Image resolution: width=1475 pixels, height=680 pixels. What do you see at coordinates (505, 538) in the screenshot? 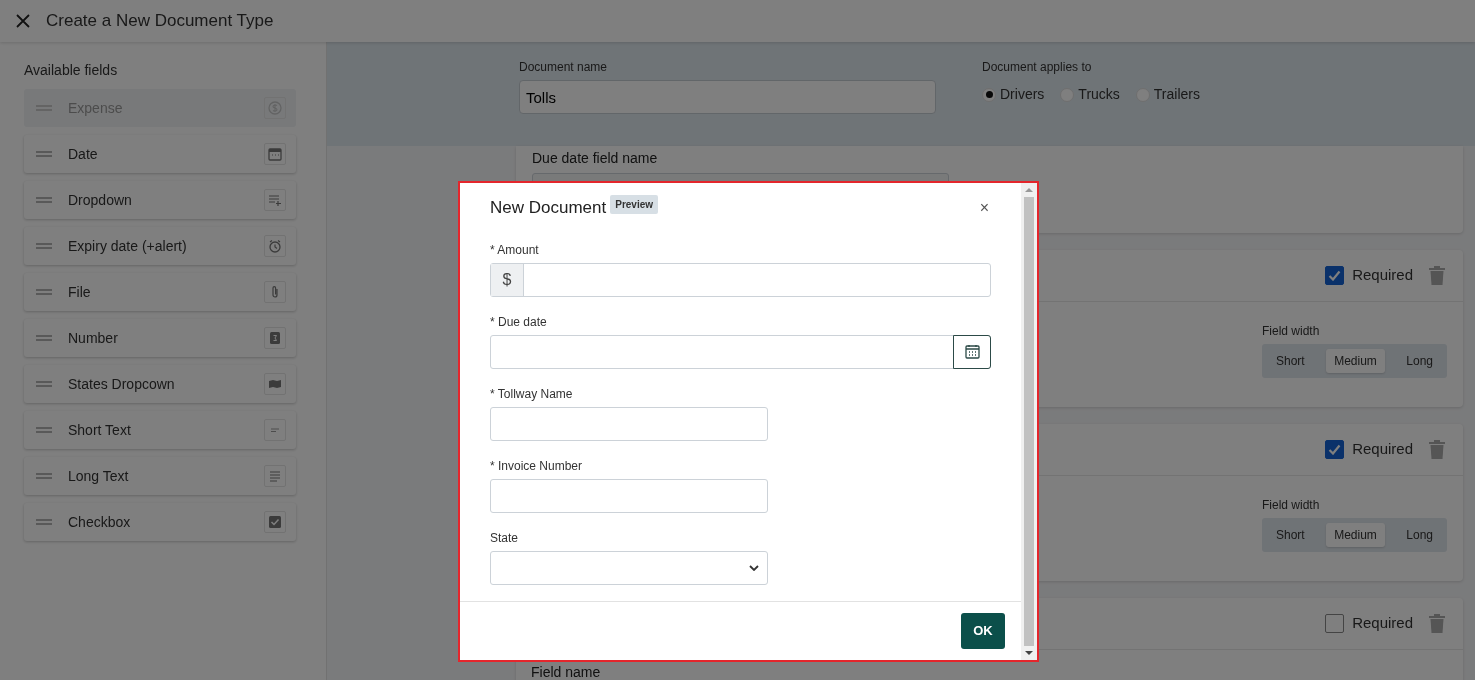
I see `field-label: State` at bounding box center [505, 538].